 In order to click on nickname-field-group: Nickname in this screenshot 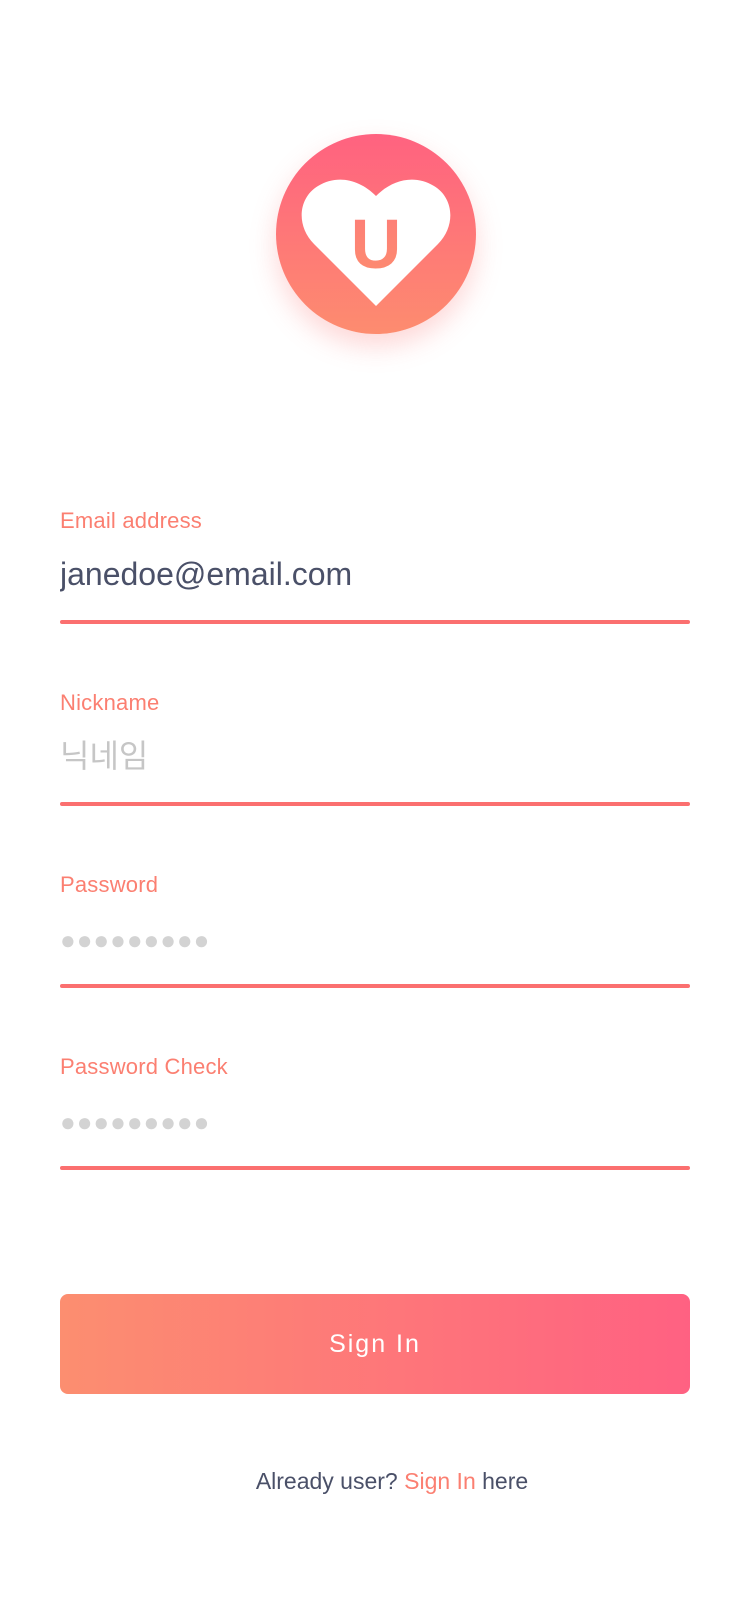, I will do `click(375, 750)`.